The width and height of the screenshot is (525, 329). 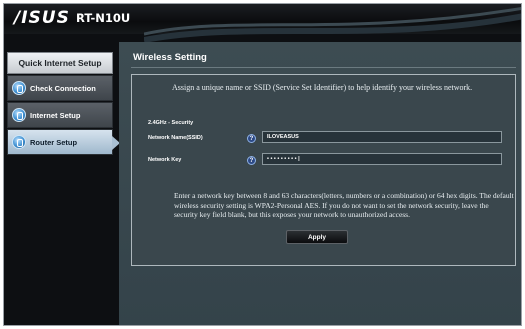 I want to click on top-banner: /ISUS RT-N10U, so click(x=262, y=23).